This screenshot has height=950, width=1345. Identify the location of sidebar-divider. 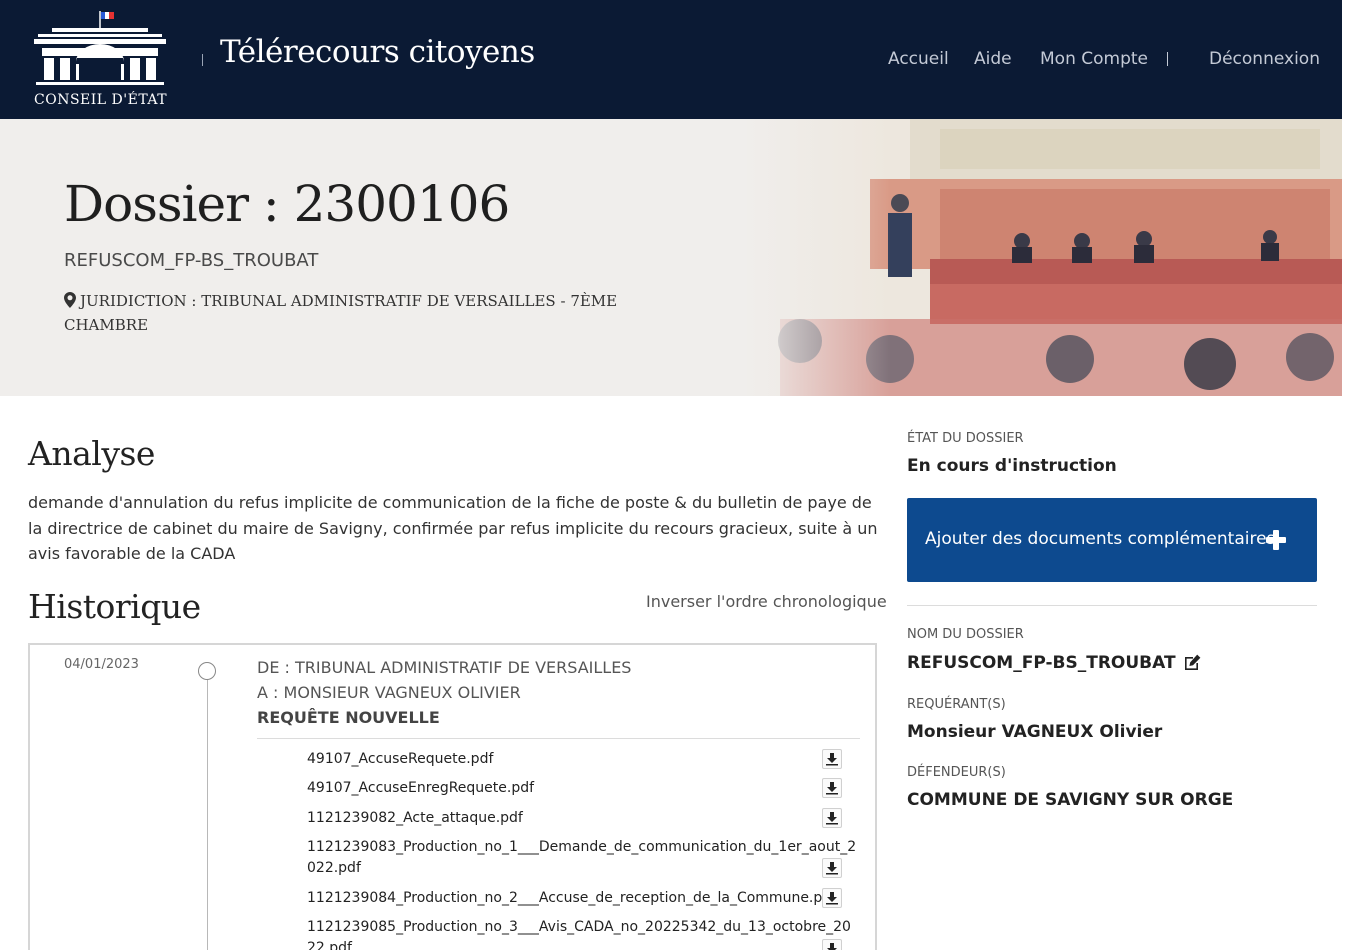
(1112, 605).